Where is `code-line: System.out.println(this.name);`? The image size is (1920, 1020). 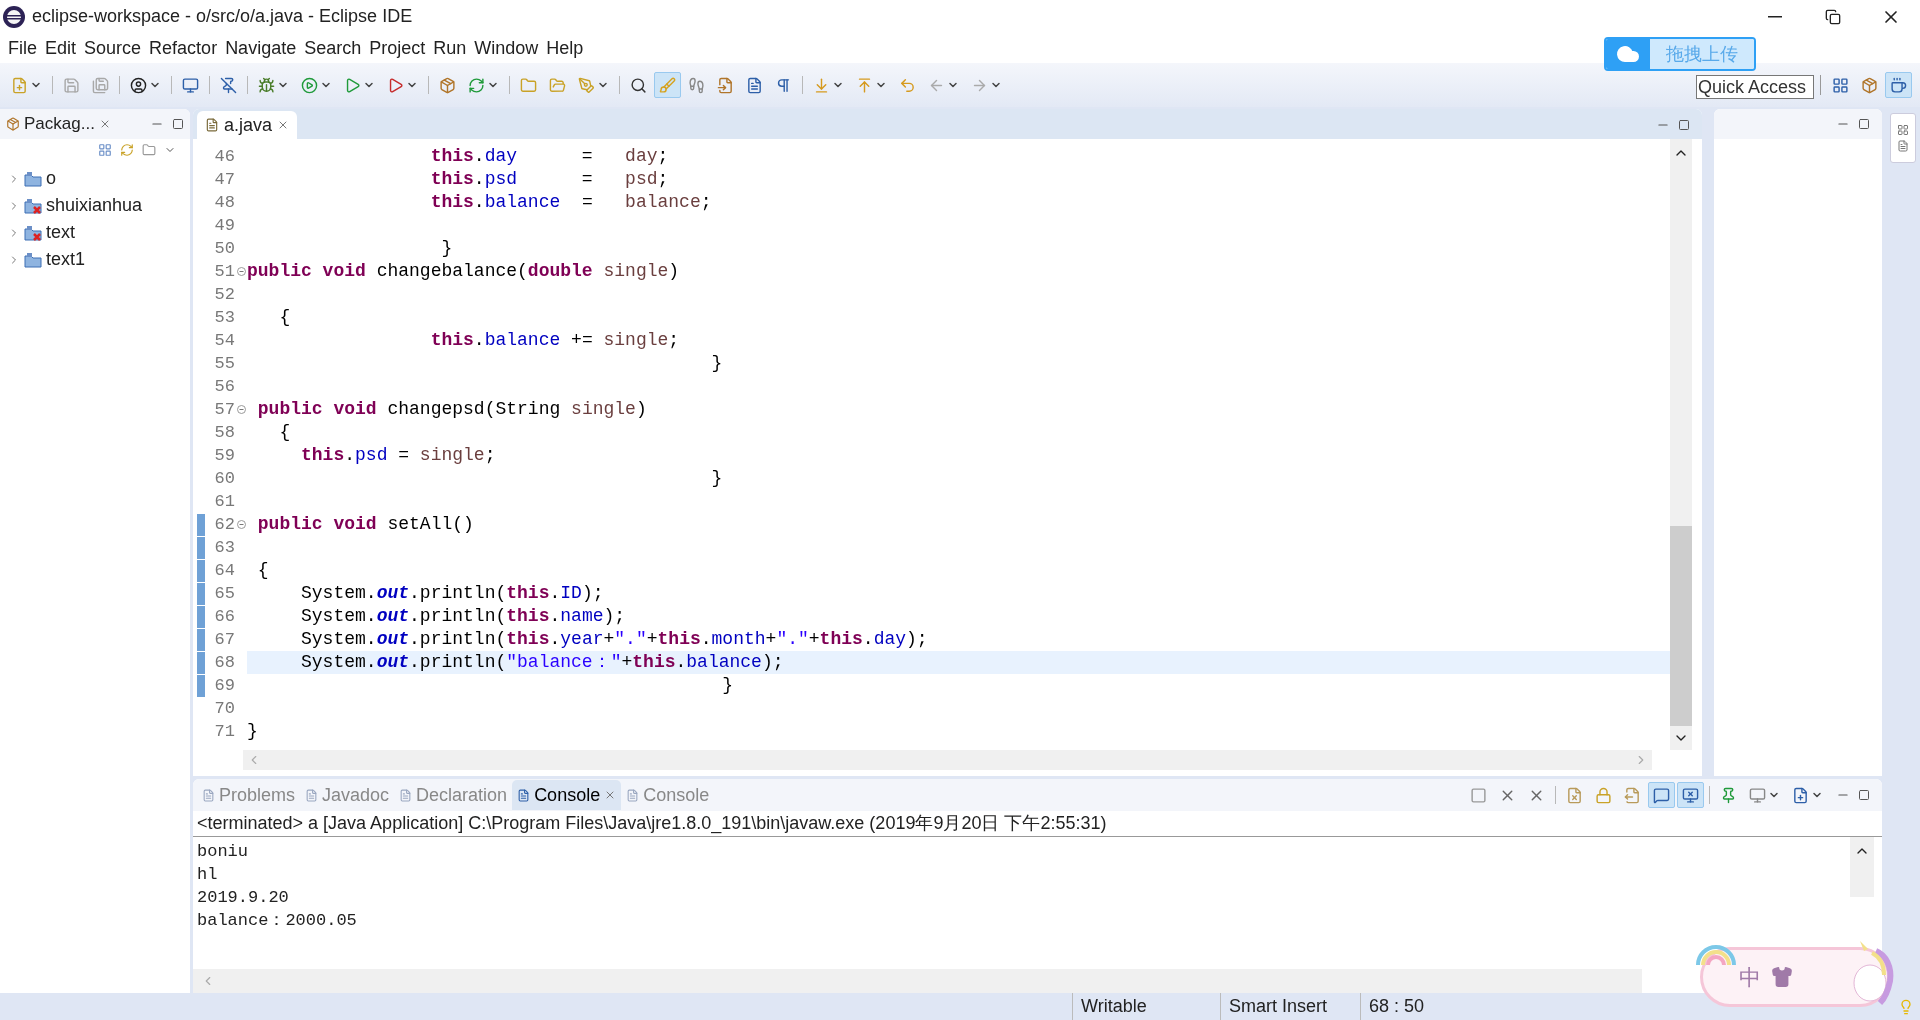
code-line: System.out.println(this.name); is located at coordinates (463, 616).